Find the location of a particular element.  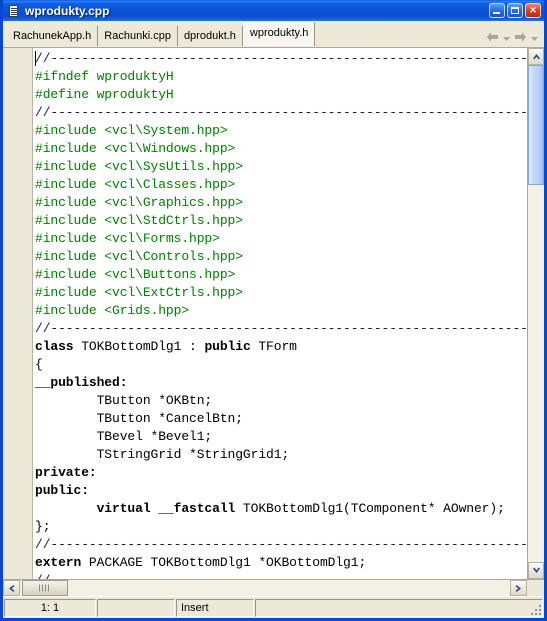

maximize-button is located at coordinates (515, 10).